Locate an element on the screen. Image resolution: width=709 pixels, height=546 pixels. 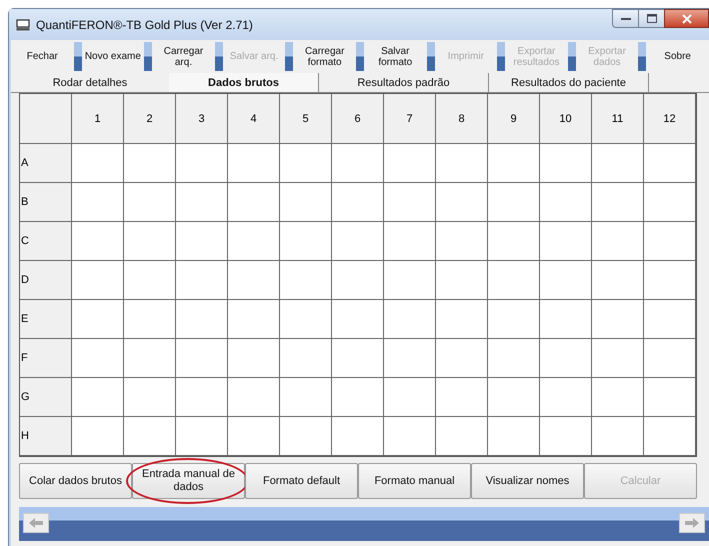
minimize-button is located at coordinates (625, 18).